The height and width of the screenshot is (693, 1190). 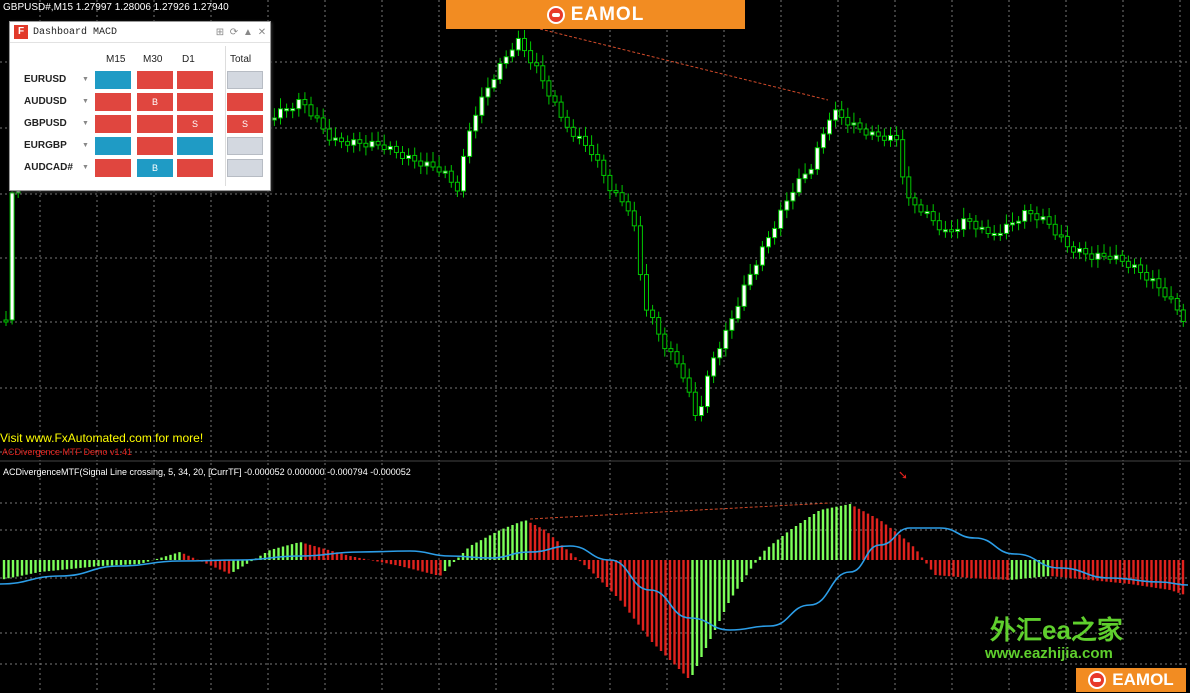 I want to click on eamol-bottom-banner: EAMOL, so click(x=1131, y=680).